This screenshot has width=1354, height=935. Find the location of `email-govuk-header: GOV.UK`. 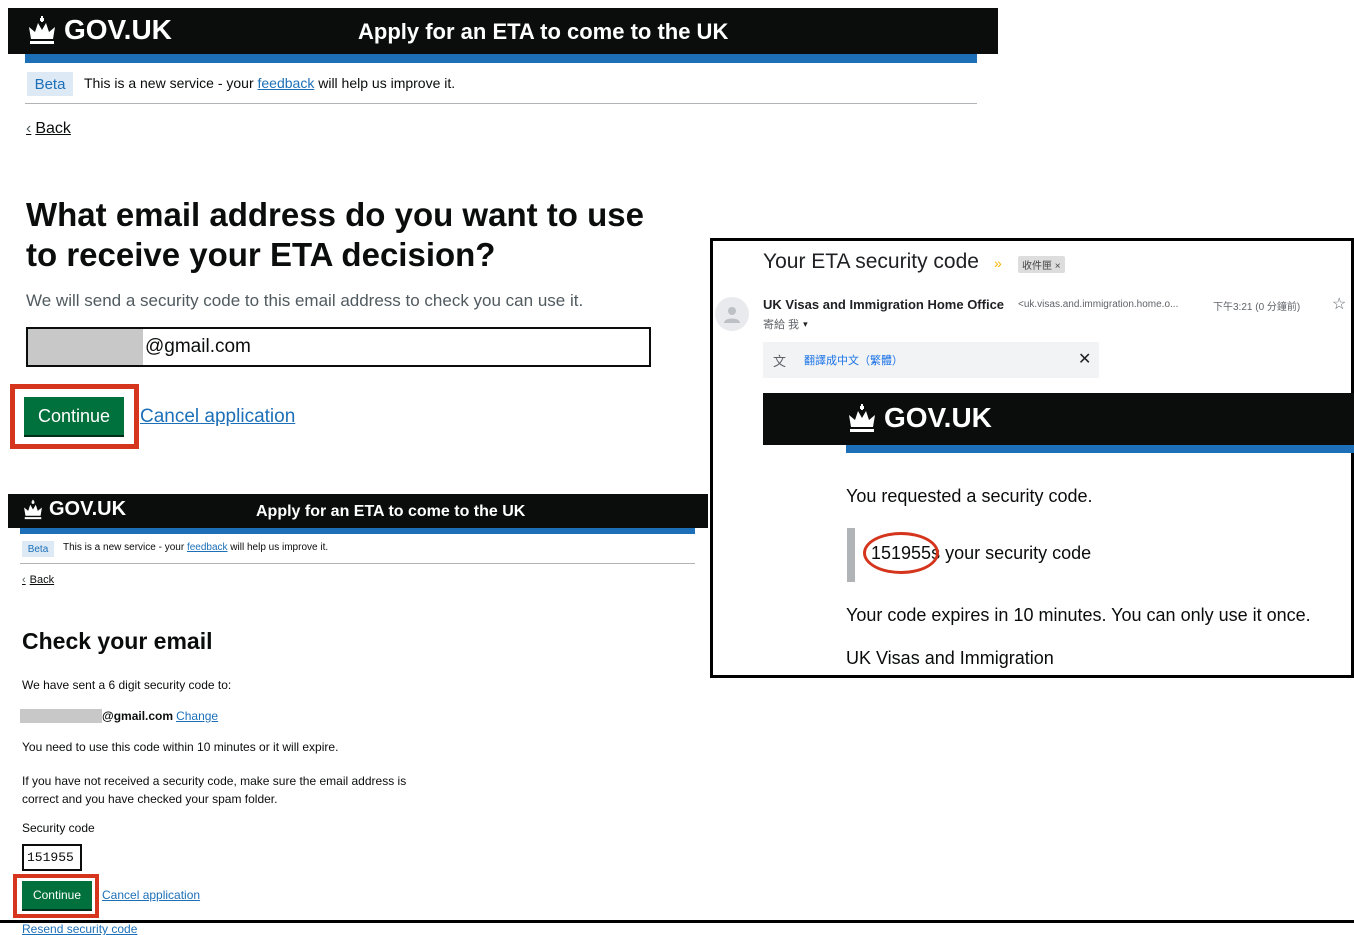

email-govuk-header: GOV.UK is located at coordinates (1058, 419).